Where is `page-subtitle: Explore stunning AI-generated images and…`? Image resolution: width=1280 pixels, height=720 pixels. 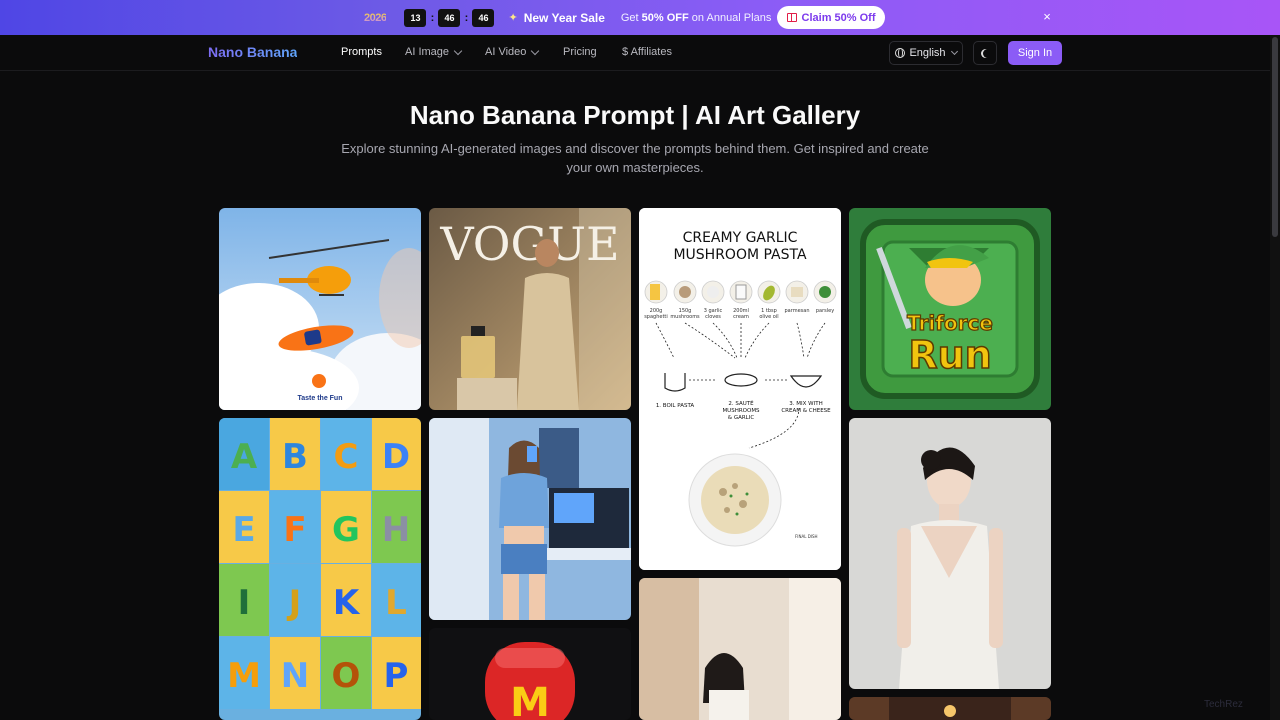
page-subtitle: Explore stunning AI-generated images and… is located at coordinates (635, 158).